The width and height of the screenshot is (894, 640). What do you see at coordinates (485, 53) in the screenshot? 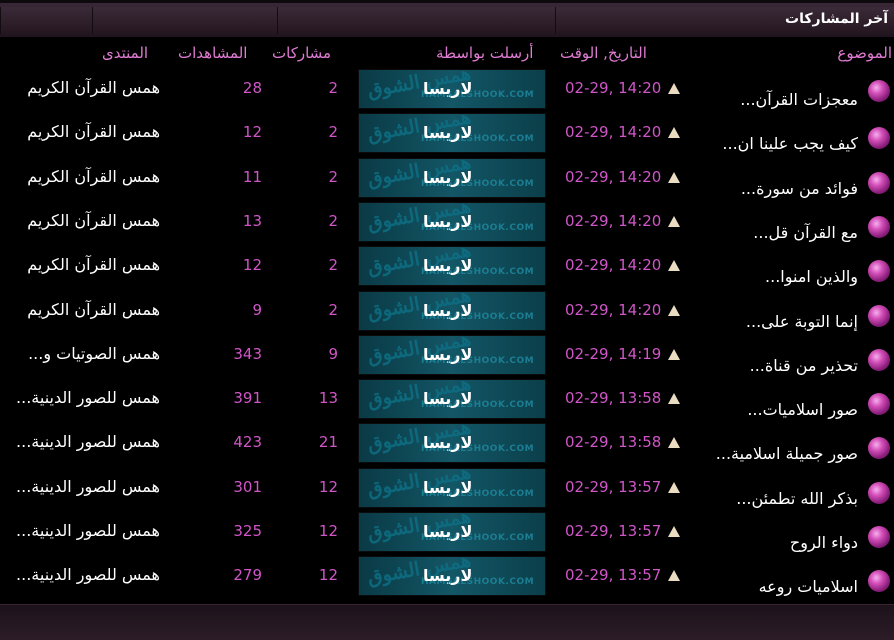
I see `header-sent-by: أرسلت بواسطة` at bounding box center [485, 53].